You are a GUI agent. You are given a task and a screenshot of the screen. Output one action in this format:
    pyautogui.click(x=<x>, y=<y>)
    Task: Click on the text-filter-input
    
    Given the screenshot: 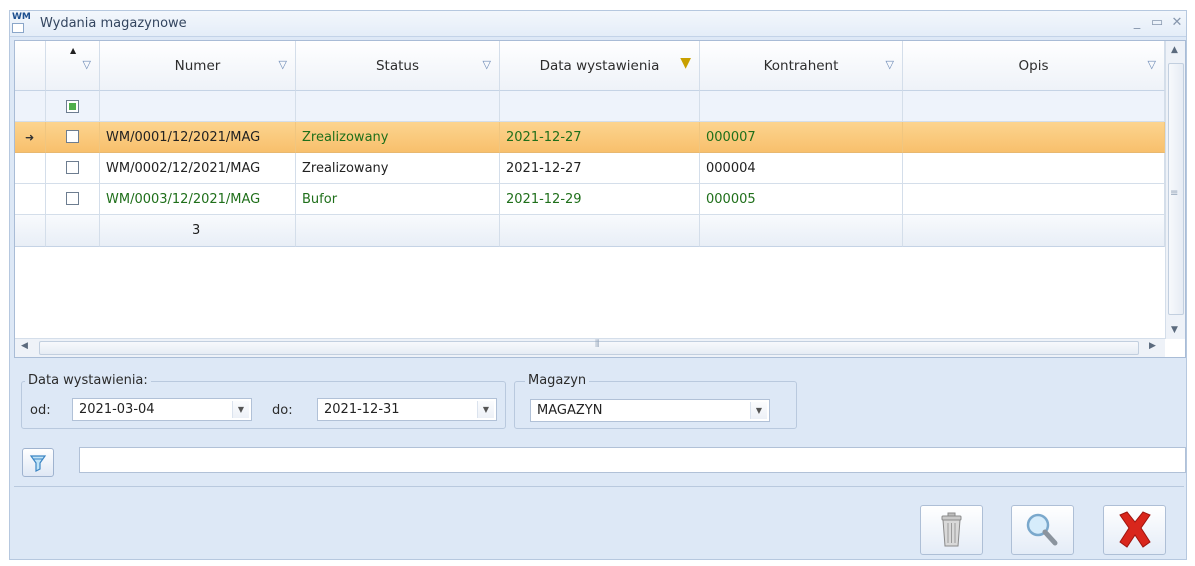 What is the action you would take?
    pyautogui.click(x=632, y=460)
    